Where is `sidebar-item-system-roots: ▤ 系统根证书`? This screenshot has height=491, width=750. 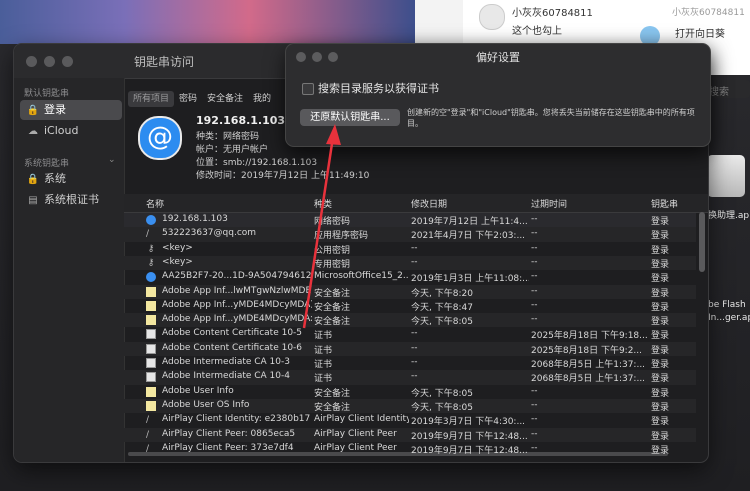
sidebar-item-system-roots: ▤ 系统根证书 is located at coordinates (71, 200).